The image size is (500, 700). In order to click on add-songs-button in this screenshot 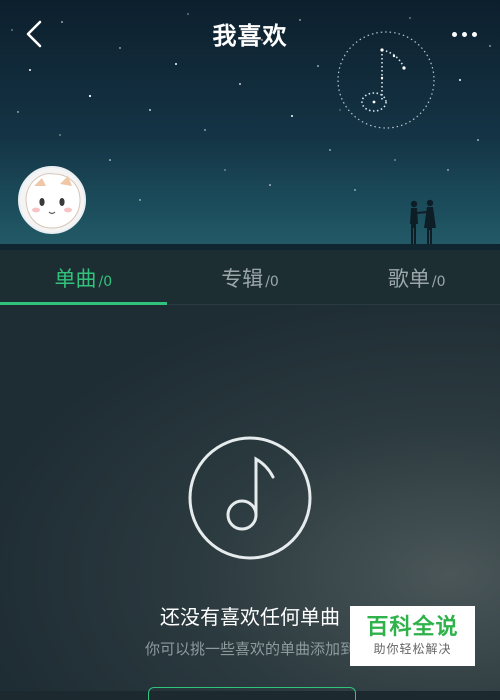, I will do `click(252, 693)`.